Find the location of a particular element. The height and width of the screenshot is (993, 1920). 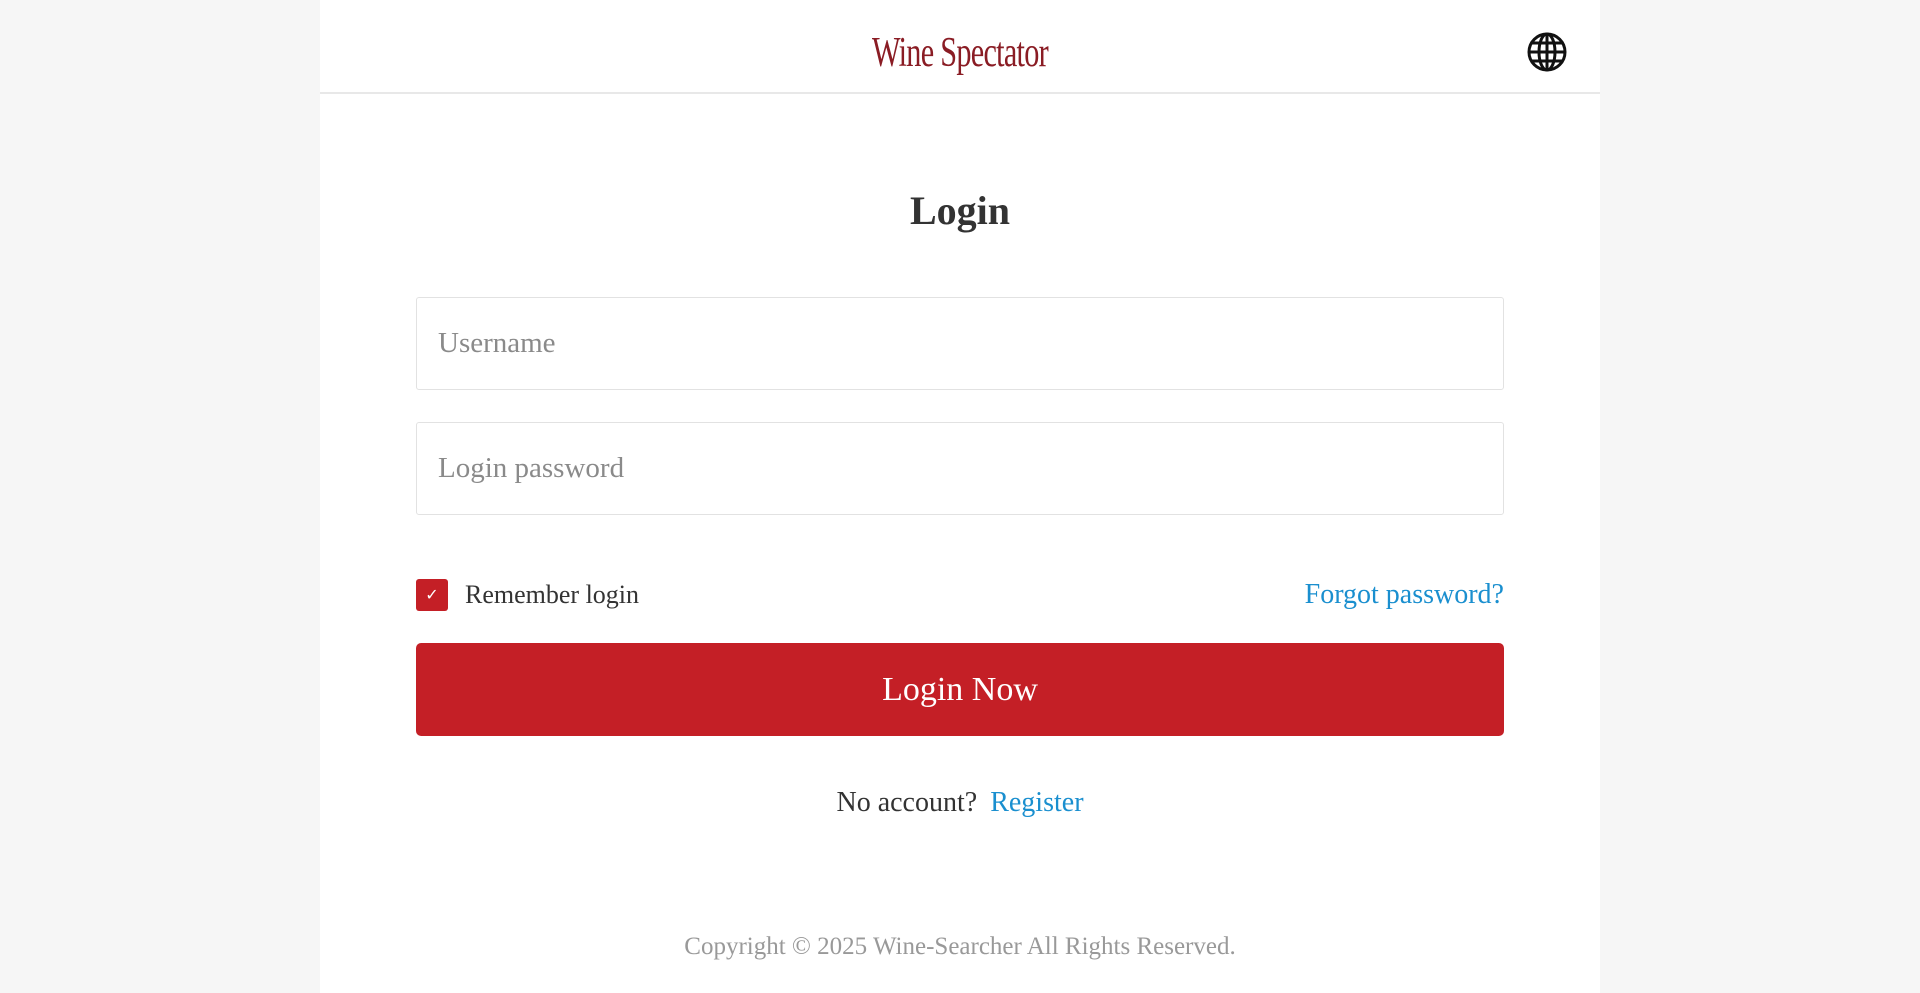

globe-icon is located at coordinates (1547, 52).